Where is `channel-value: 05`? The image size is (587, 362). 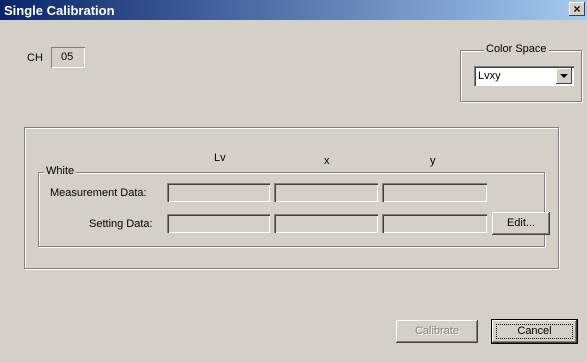 channel-value: 05 is located at coordinates (67, 57).